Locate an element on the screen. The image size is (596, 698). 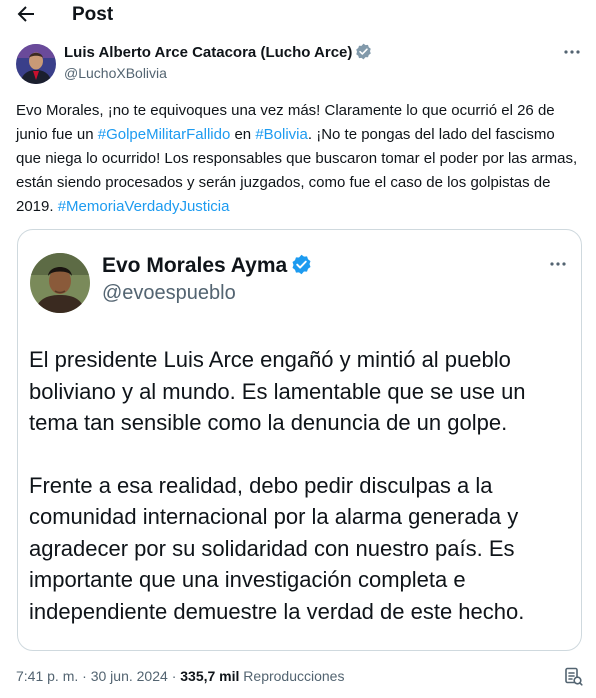
post-text-part: en is located at coordinates (243, 134).